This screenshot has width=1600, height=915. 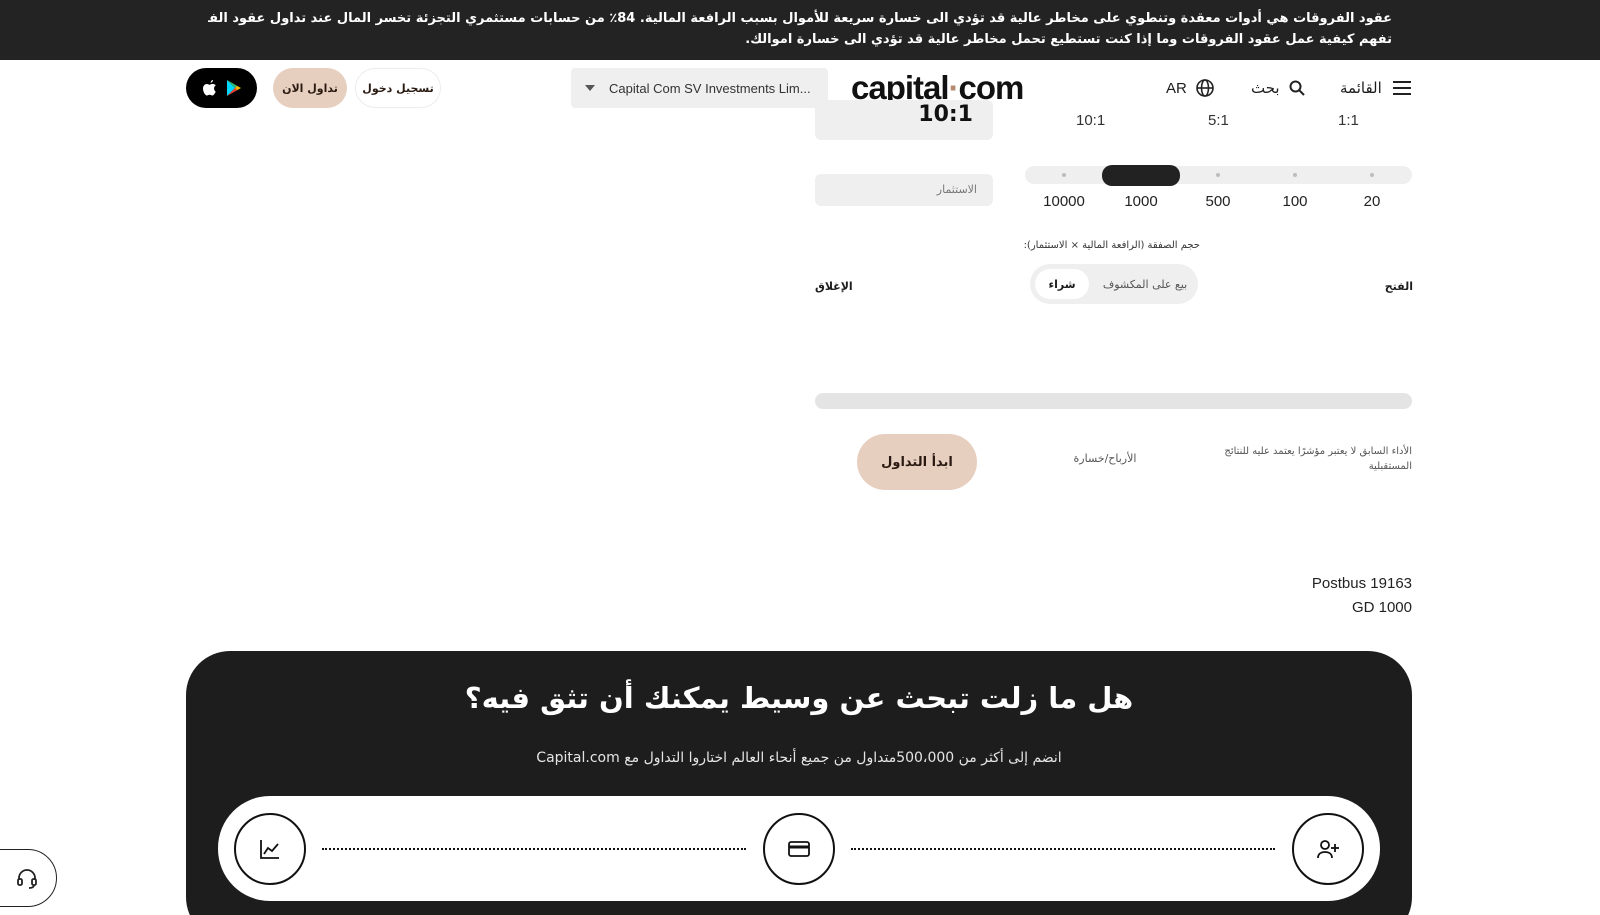 I want to click on onboarding-steps, so click(x=799, y=848).